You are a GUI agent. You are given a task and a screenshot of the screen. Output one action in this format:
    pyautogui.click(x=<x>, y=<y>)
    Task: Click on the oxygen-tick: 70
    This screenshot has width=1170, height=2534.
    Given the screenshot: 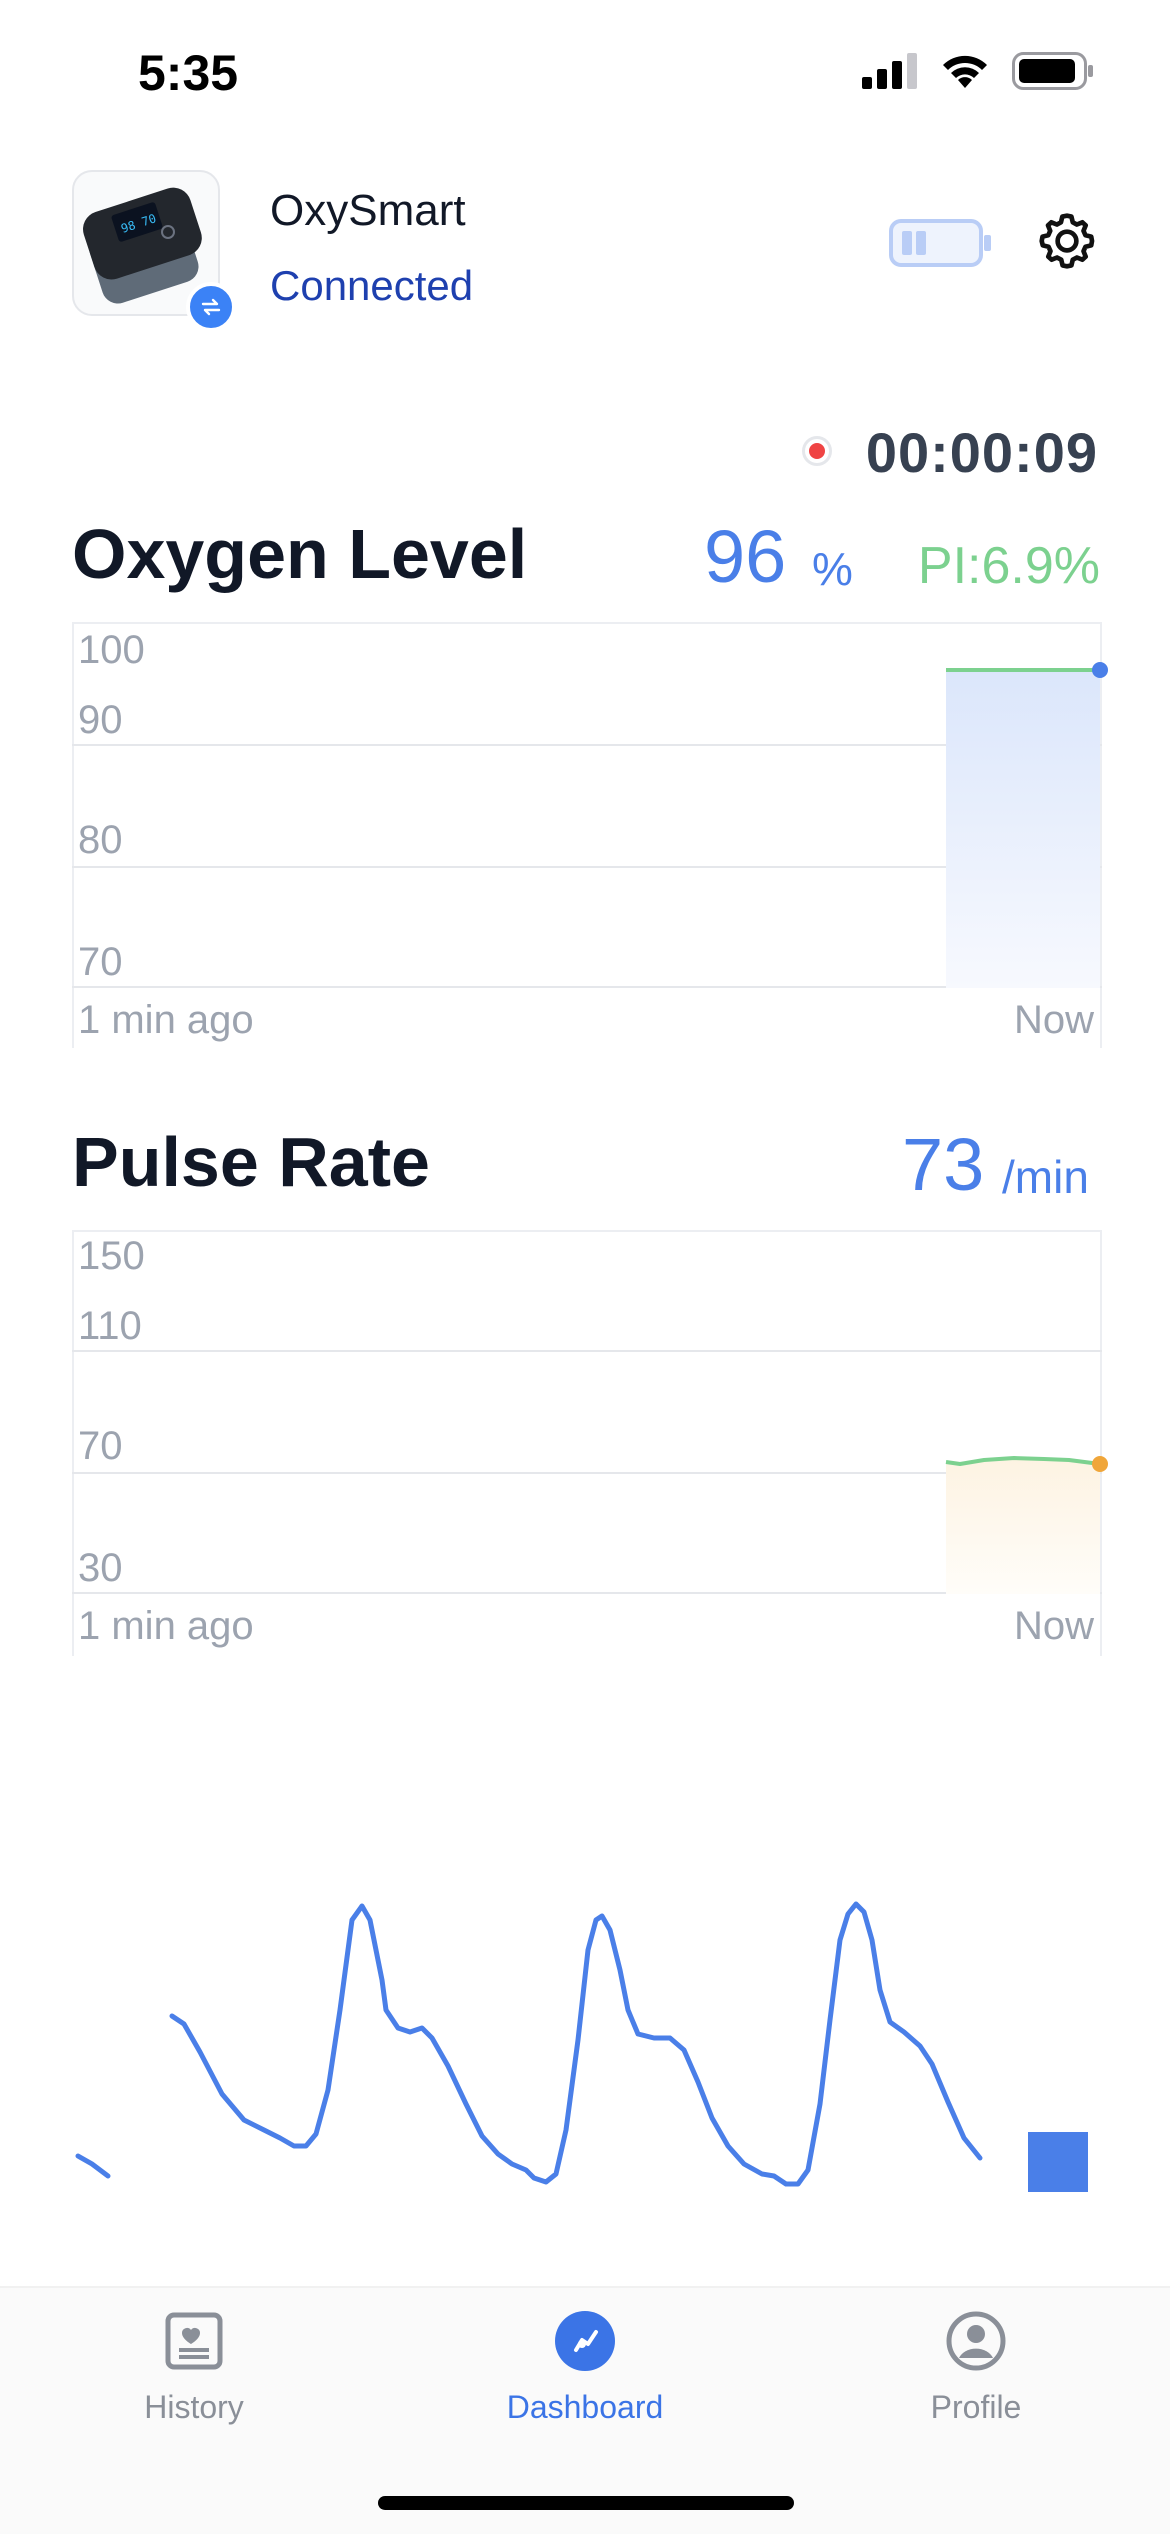 What is the action you would take?
    pyautogui.click(x=100, y=962)
    